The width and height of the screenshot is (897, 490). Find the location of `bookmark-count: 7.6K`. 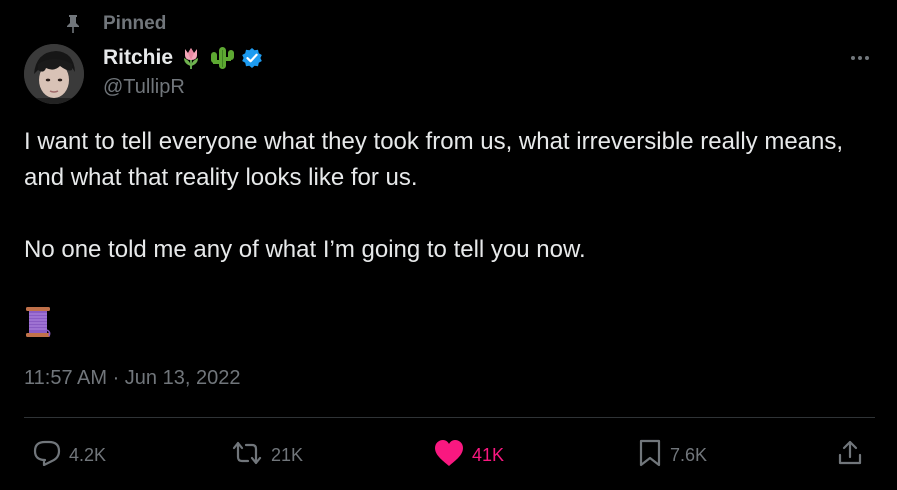

bookmark-count: 7.6K is located at coordinates (689, 454).